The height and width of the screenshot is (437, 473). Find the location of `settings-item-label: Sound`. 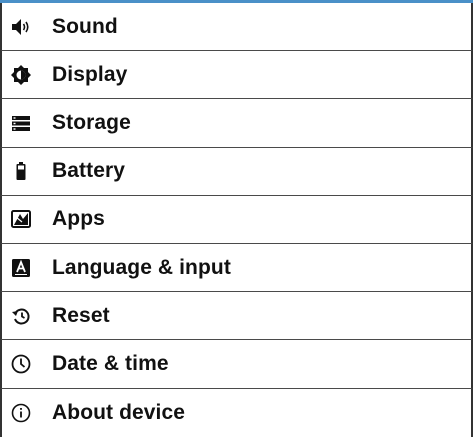

settings-item-label: Sound is located at coordinates (85, 26).